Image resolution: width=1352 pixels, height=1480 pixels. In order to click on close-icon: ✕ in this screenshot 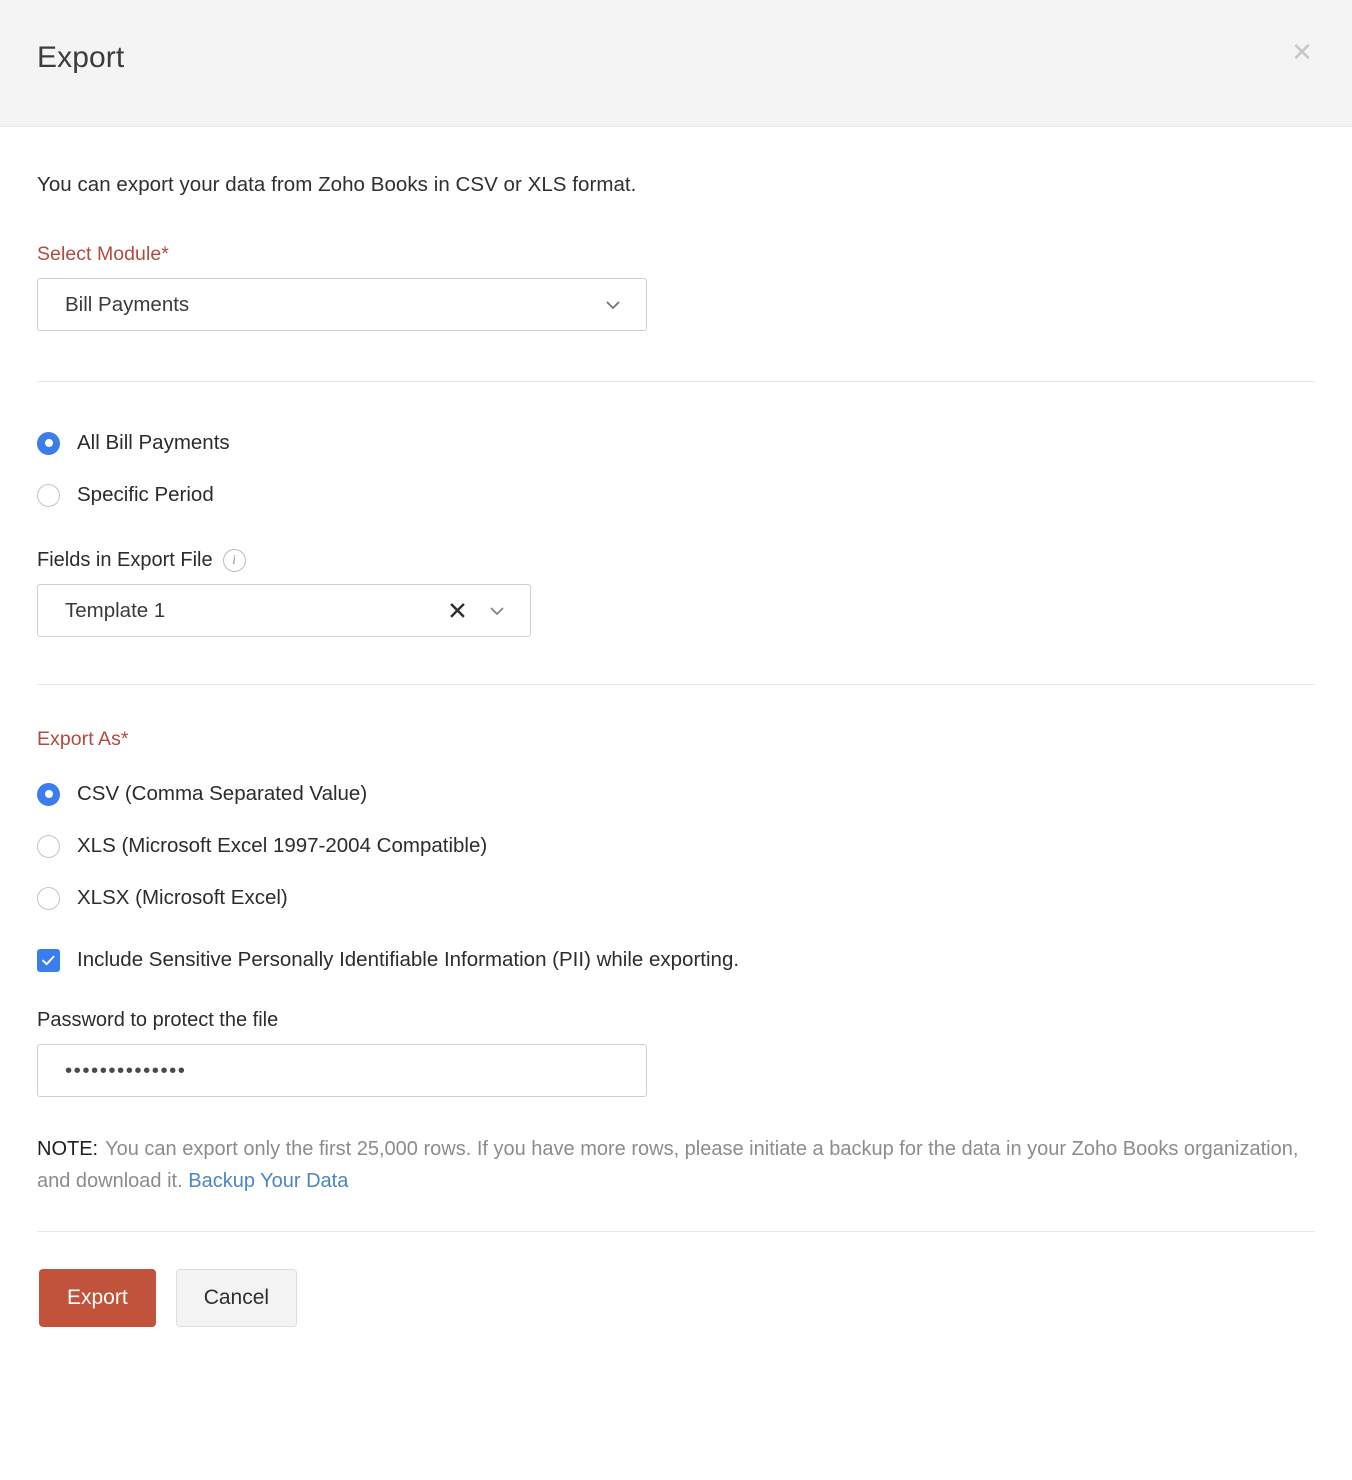, I will do `click(1302, 53)`.